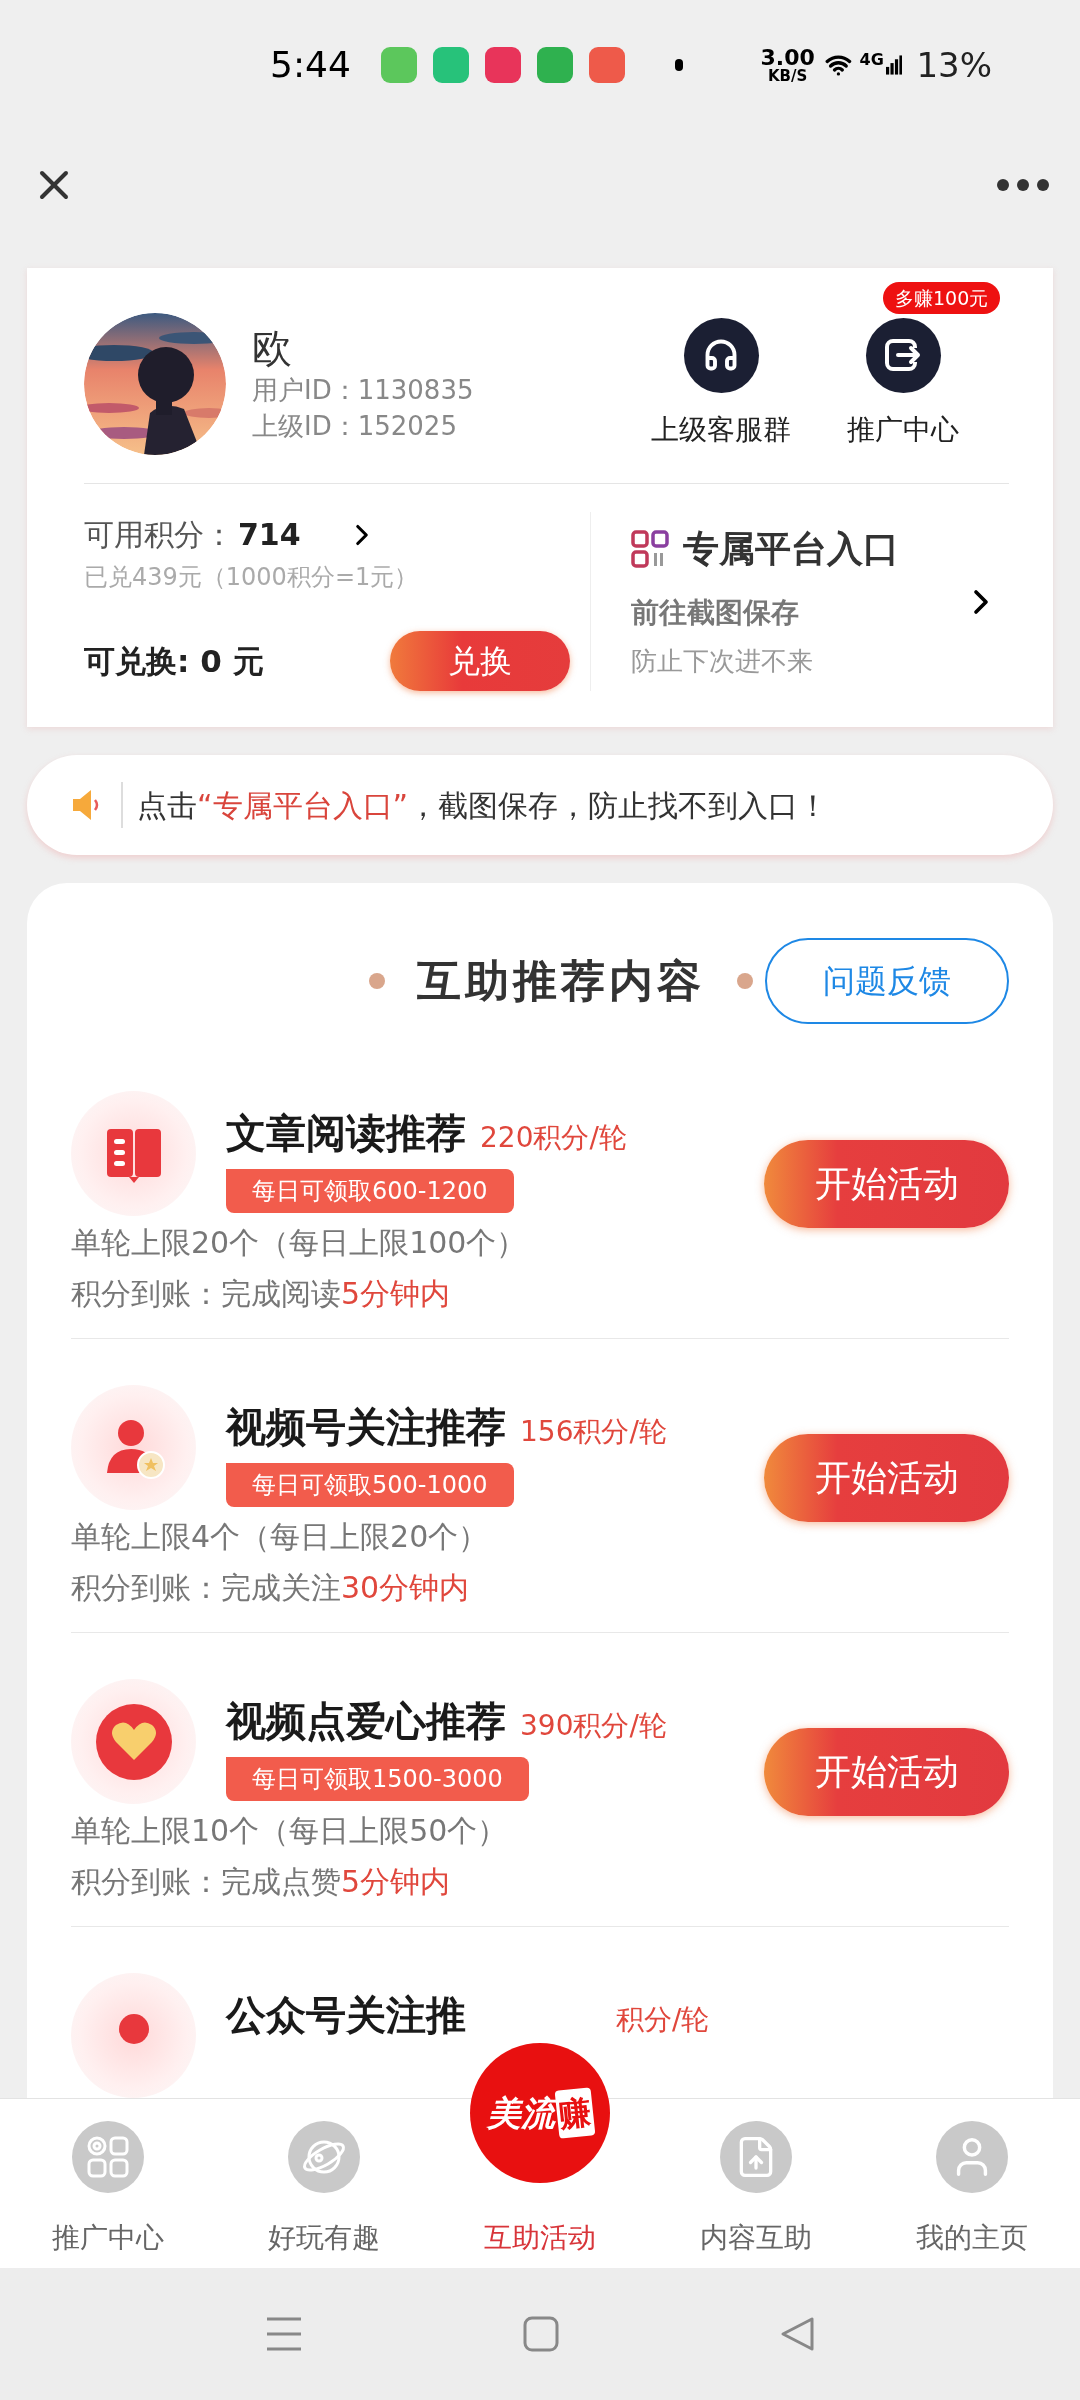 The image size is (1080, 2400). I want to click on user-id: 用户ID：1130835, so click(363, 391).